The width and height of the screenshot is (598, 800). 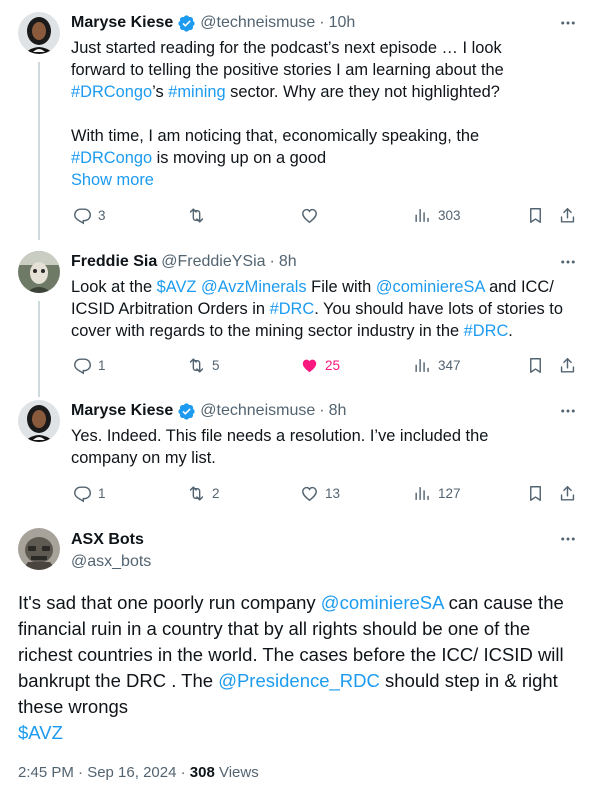 I want to click on retweet-button: 5, so click(x=203, y=365).